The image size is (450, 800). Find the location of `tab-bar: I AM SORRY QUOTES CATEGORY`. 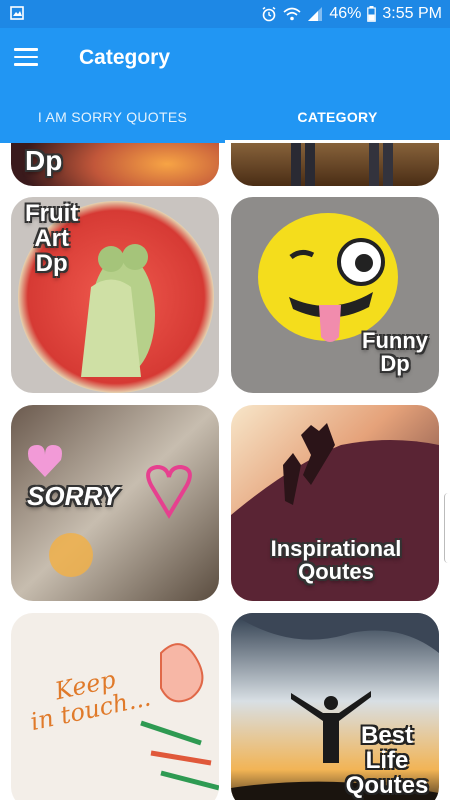

tab-bar: I AM SORRY QUOTES CATEGORY is located at coordinates (225, 116).